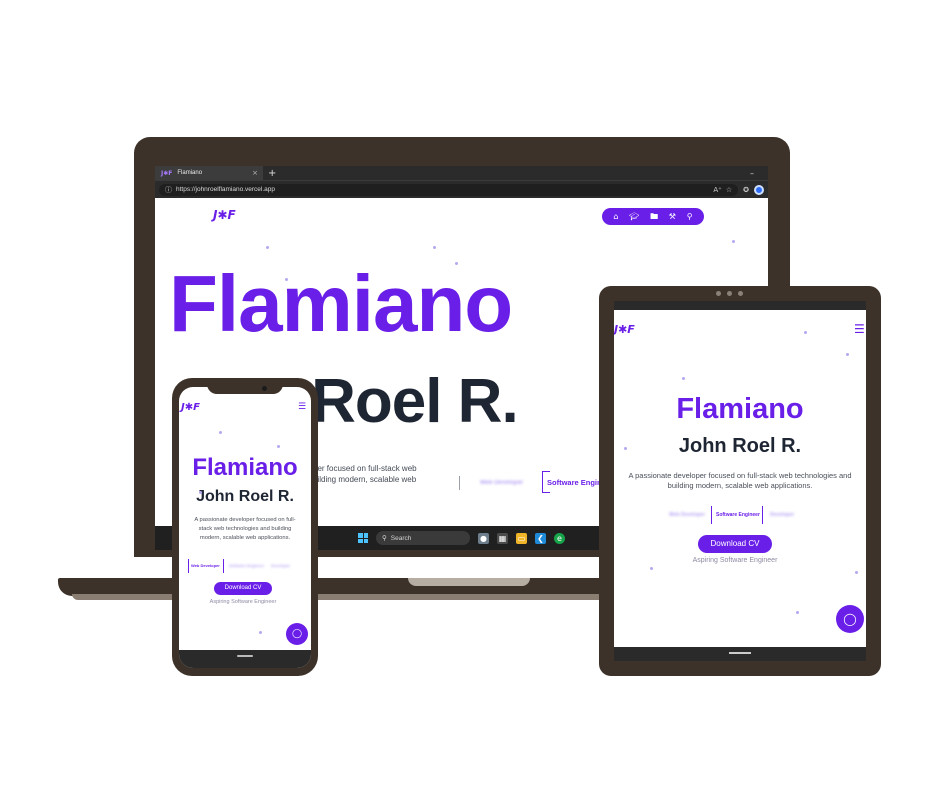  I want to click on phone-nav-bar, so click(245, 659).